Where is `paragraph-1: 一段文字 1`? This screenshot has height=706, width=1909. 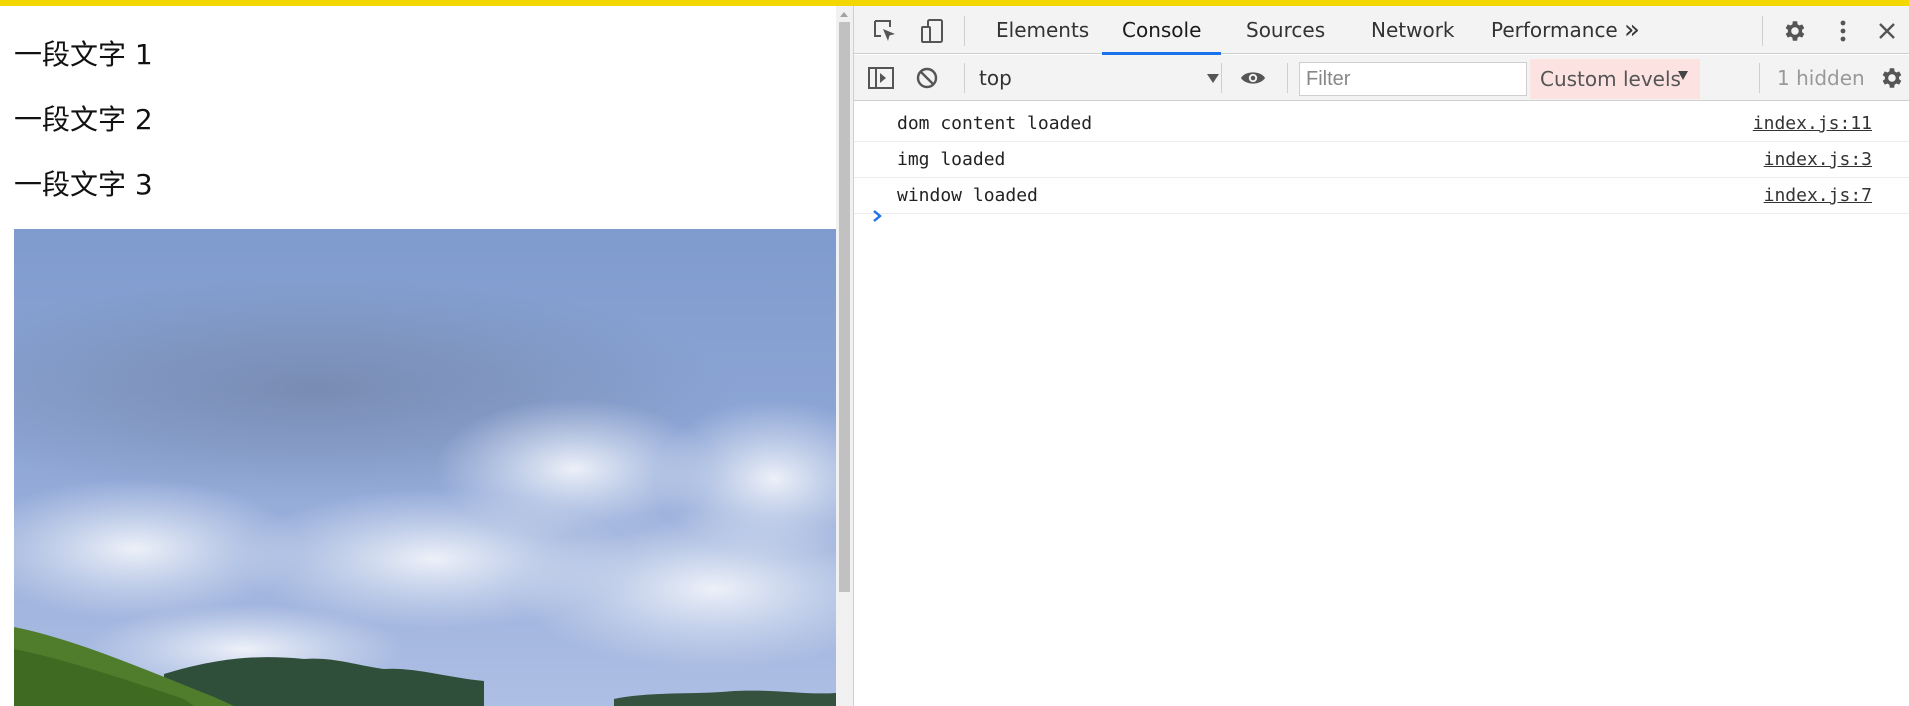
paragraph-1: 一段文字 1 is located at coordinates (83, 54).